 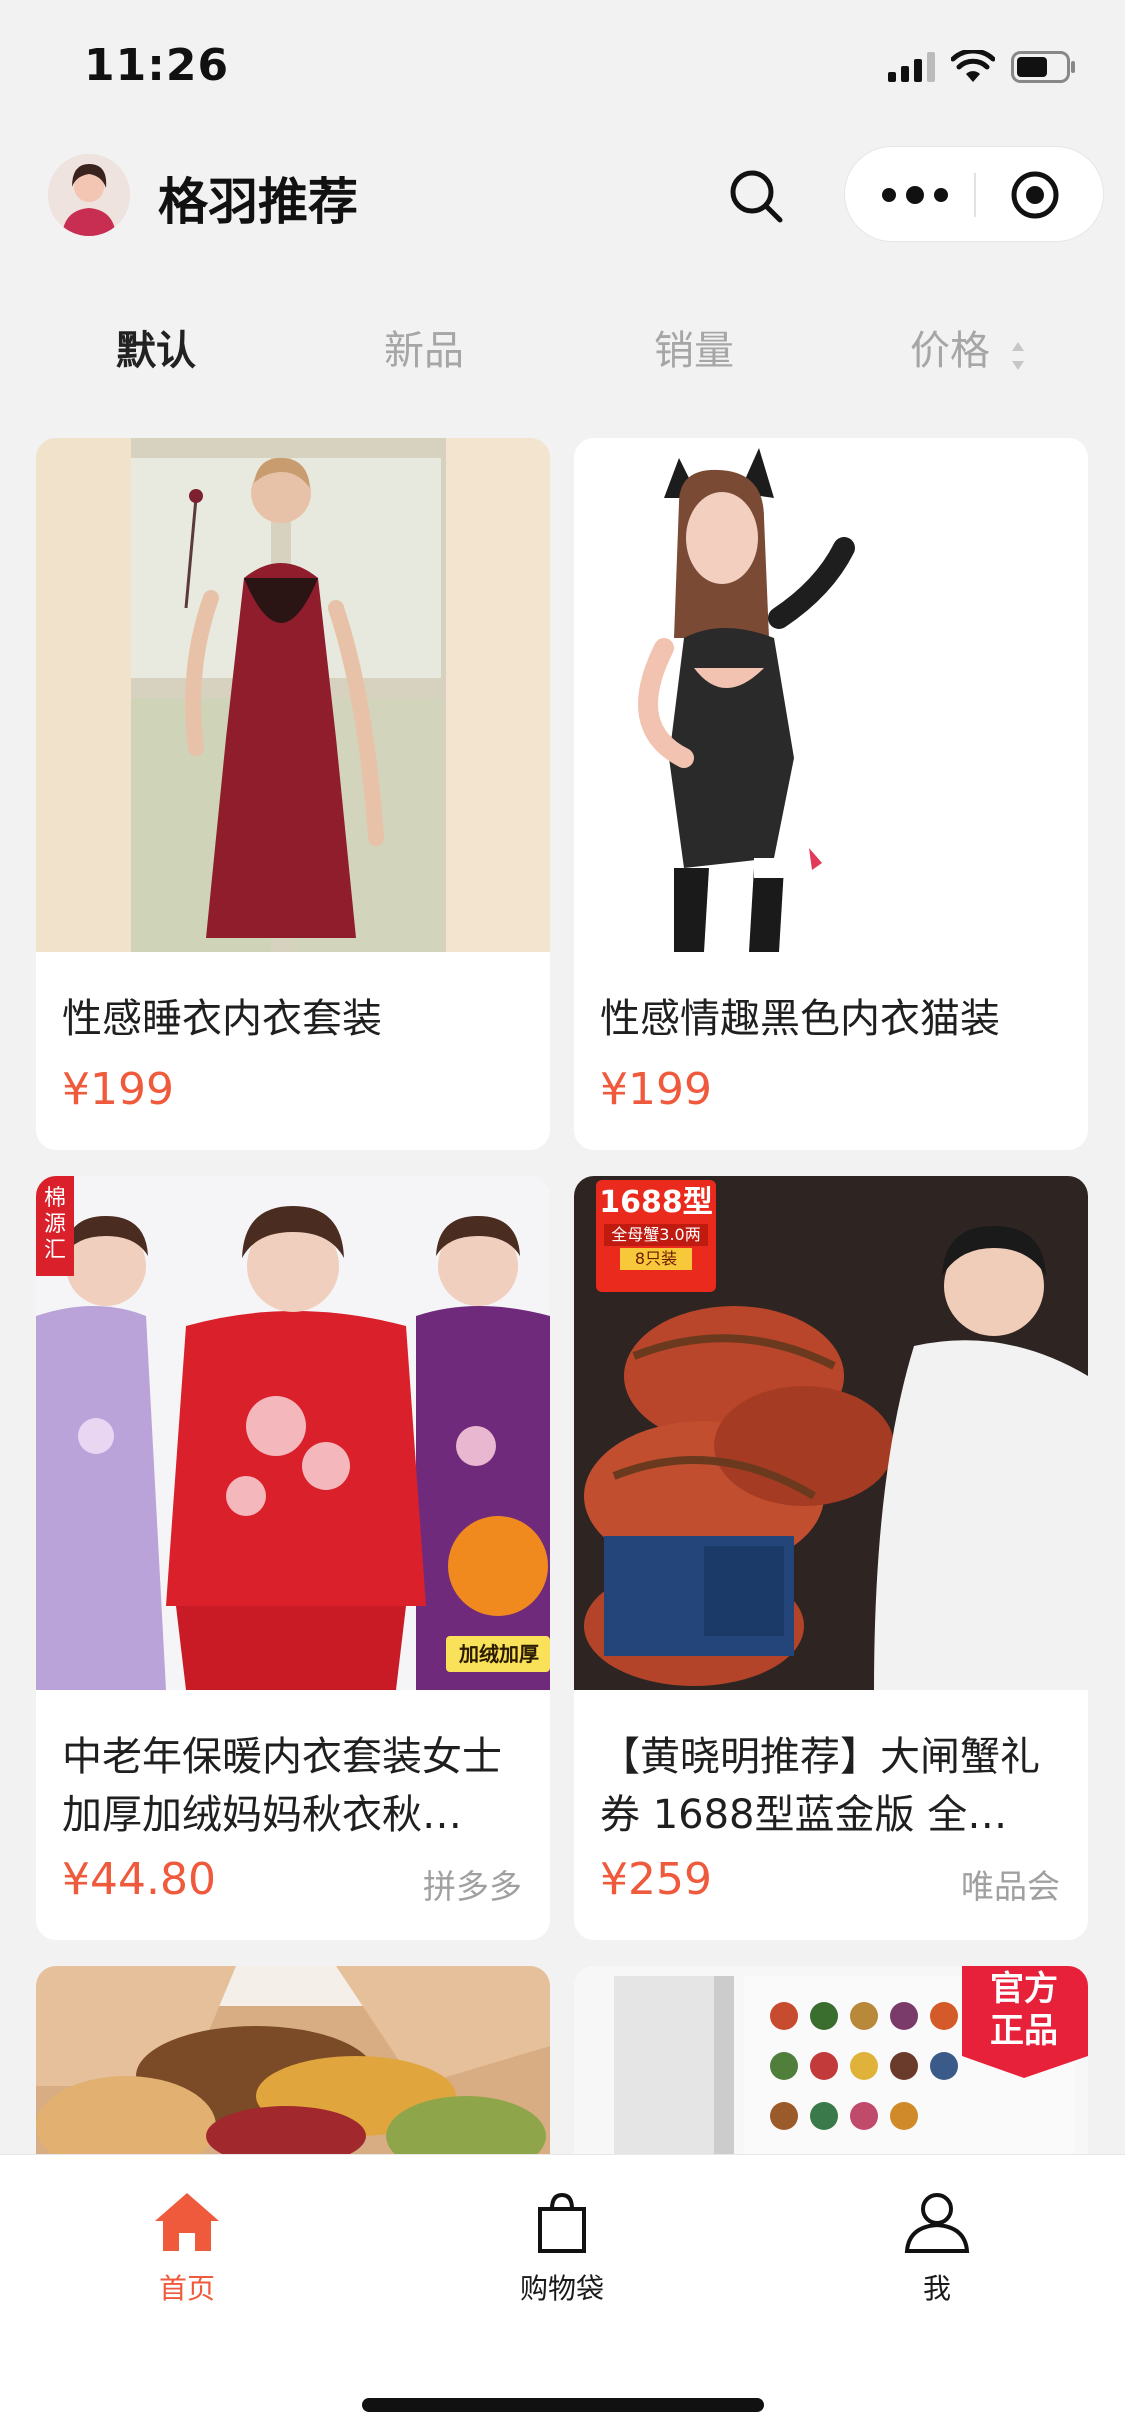 I want to click on product-card: 性感情趣黑色内衣猫装 ¥199, so click(x=831, y=794).